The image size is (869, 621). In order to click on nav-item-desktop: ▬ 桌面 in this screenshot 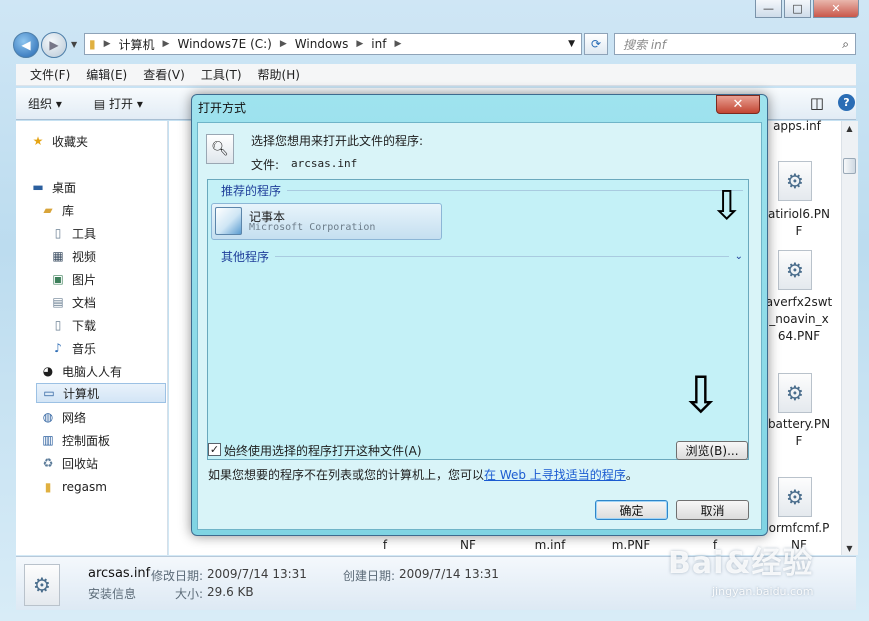, I will do `click(53, 187)`.